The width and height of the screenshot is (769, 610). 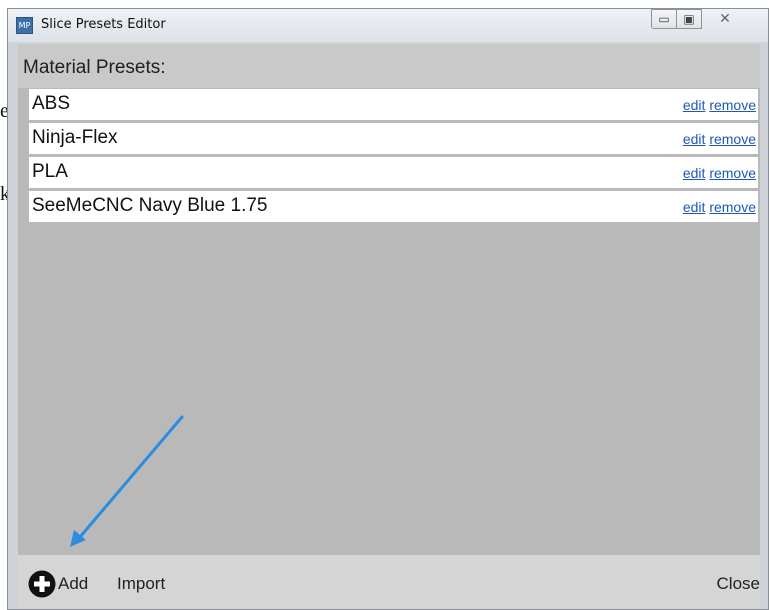 What do you see at coordinates (94, 67) in the screenshot?
I see `section-title: Material Presets:` at bounding box center [94, 67].